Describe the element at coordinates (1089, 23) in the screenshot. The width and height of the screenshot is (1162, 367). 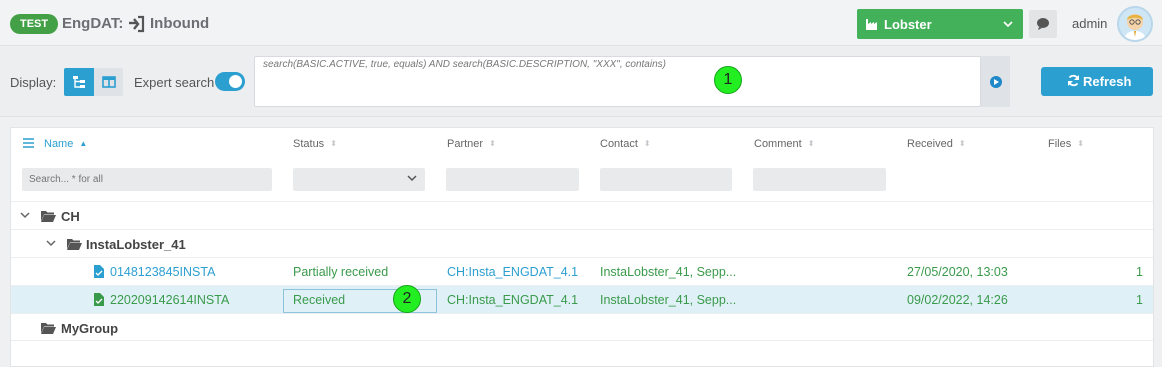
I see `user-name: admin` at that location.